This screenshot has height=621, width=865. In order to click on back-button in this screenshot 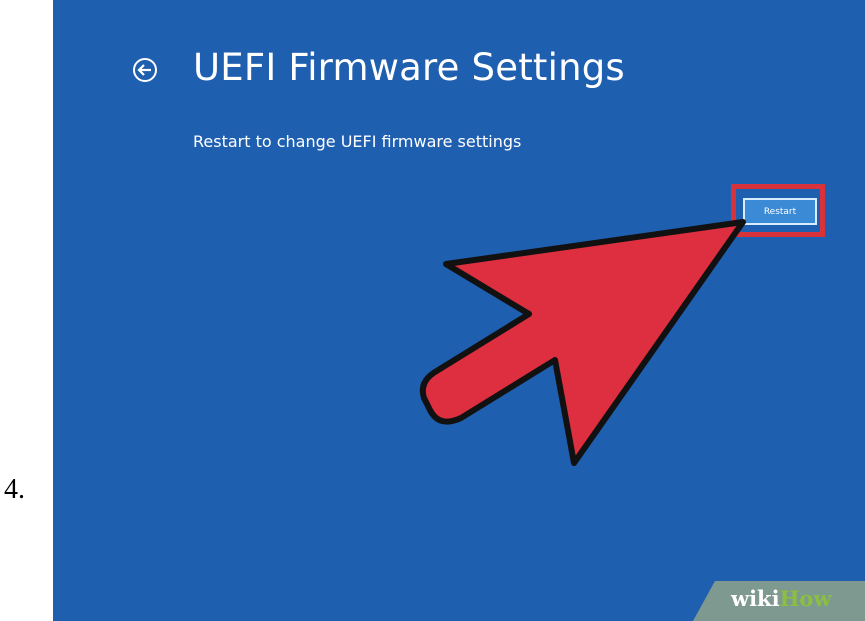, I will do `click(145, 70)`.